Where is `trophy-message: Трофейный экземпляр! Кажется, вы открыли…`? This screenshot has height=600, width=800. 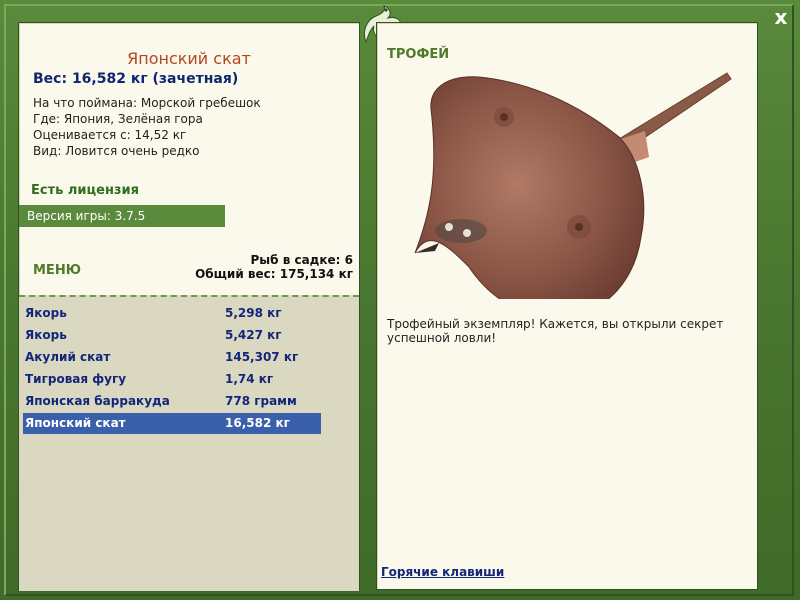
trophy-message: Трофейный экземпляр! Кажется, вы открыли… is located at coordinates (555, 331).